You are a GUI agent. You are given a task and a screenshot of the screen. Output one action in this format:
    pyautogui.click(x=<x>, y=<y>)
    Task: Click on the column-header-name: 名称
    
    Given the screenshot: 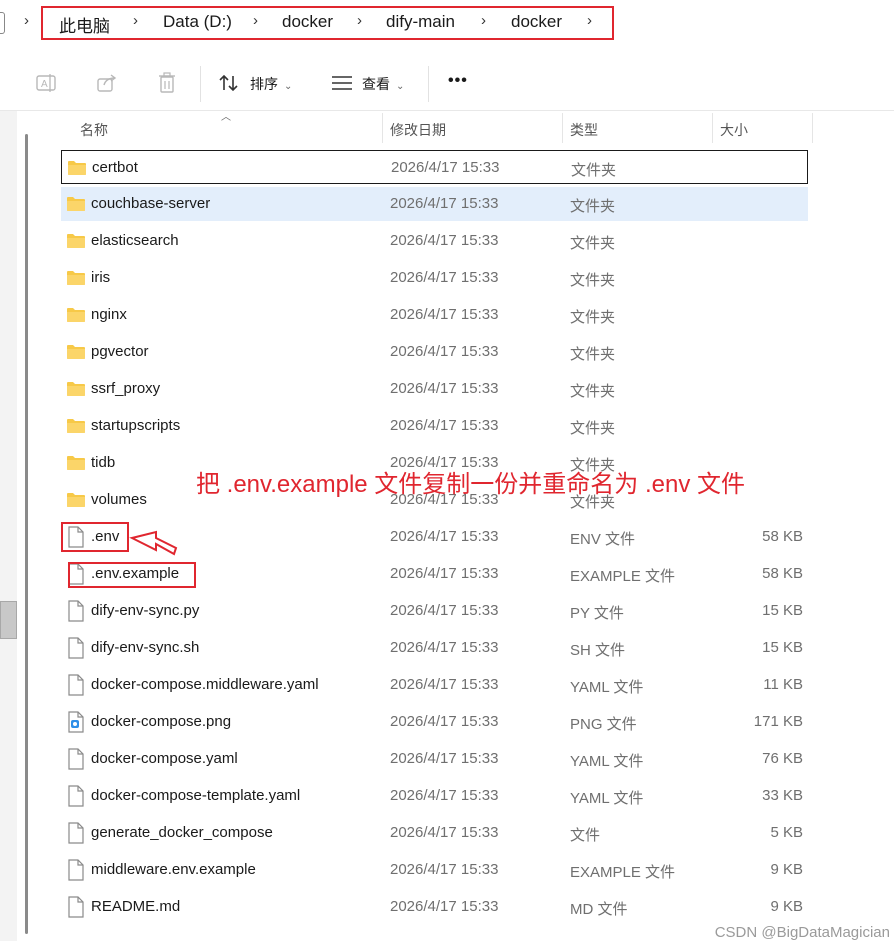 What is the action you would take?
    pyautogui.click(x=94, y=130)
    